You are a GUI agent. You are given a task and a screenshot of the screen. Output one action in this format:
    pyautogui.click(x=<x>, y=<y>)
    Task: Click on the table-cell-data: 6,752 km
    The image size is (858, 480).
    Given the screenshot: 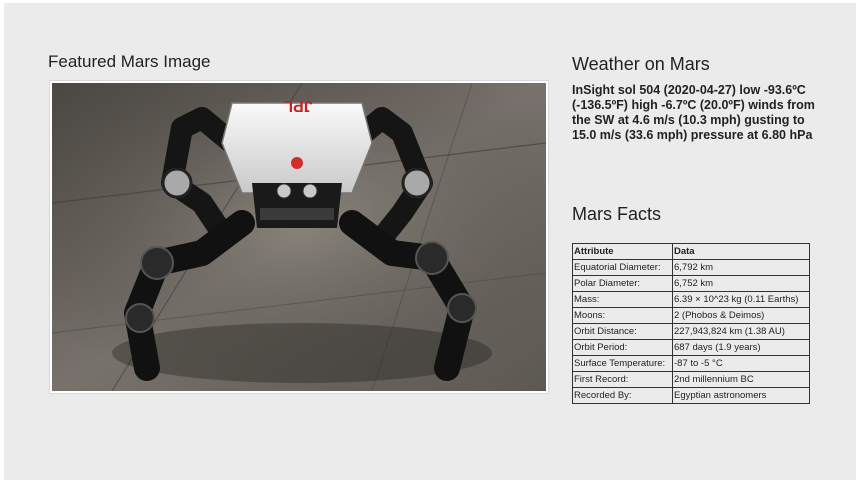 What is the action you would take?
    pyautogui.click(x=741, y=283)
    